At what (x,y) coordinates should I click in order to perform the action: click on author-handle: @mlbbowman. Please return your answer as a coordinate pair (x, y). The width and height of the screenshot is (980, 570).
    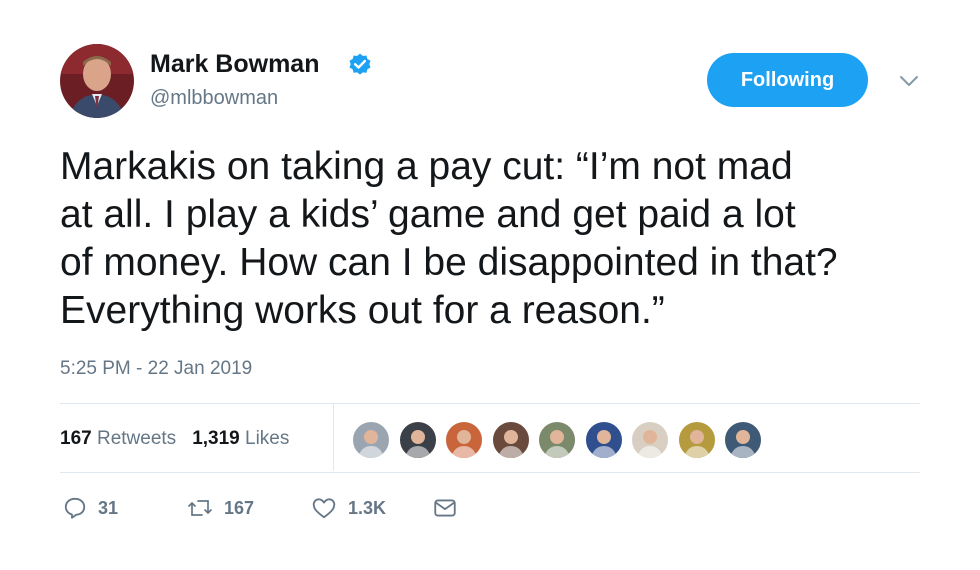
    Looking at the image, I should click on (214, 98).